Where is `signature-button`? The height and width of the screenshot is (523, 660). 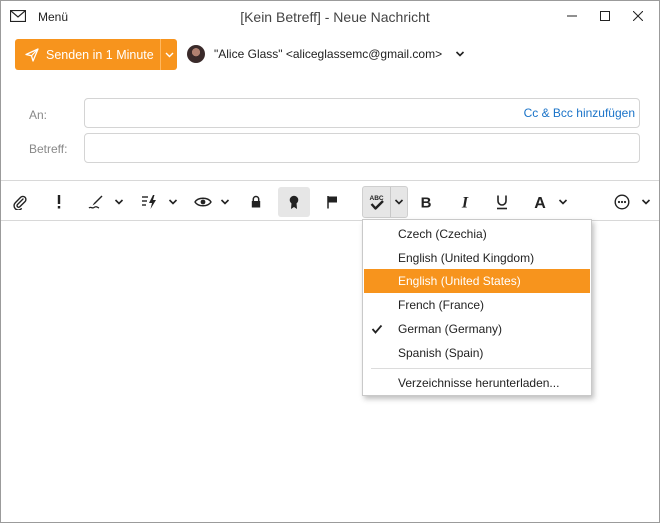 signature-button is located at coordinates (96, 202).